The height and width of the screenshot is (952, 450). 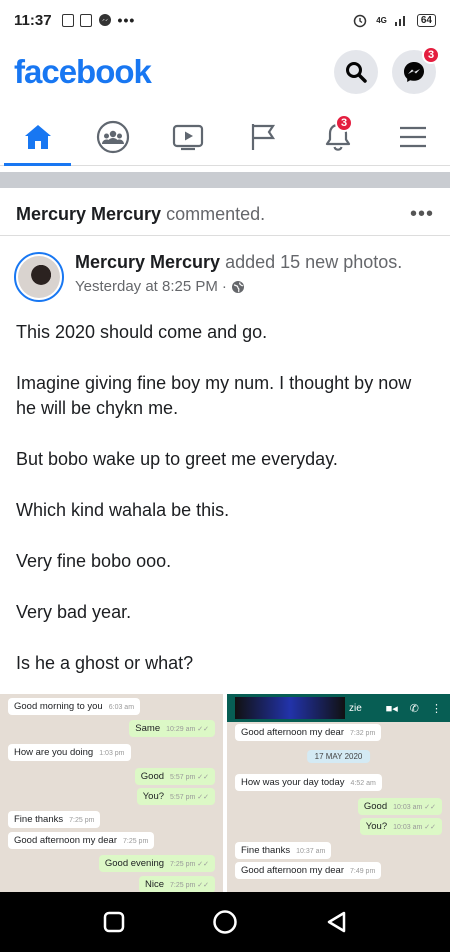 I want to click on tab-groups, so click(x=112, y=136).